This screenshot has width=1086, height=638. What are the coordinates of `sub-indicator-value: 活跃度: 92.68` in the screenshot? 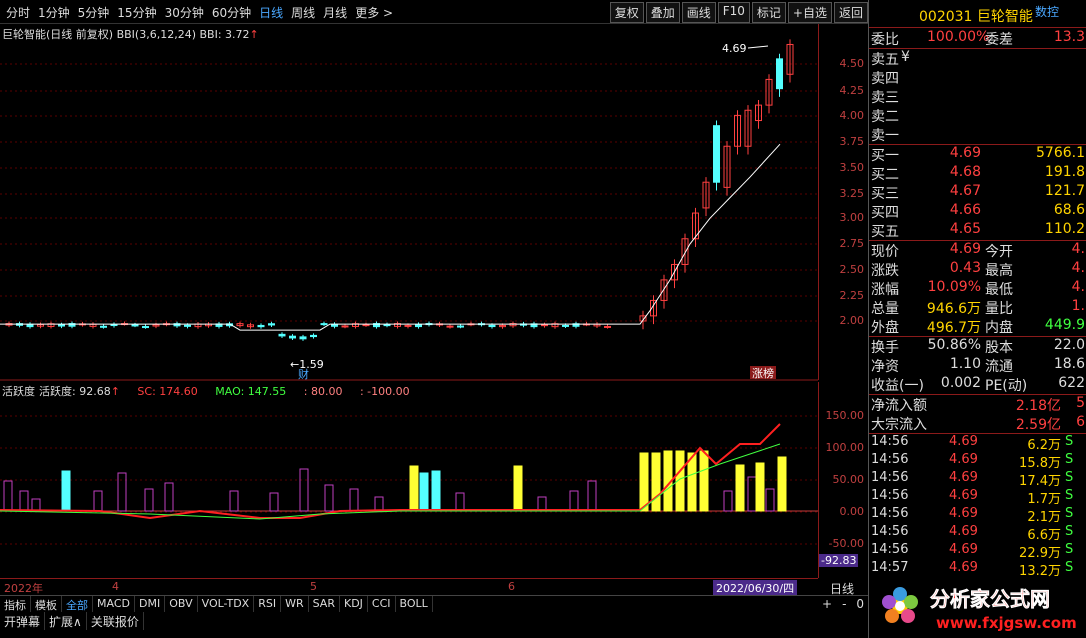 It's located at (75, 391).